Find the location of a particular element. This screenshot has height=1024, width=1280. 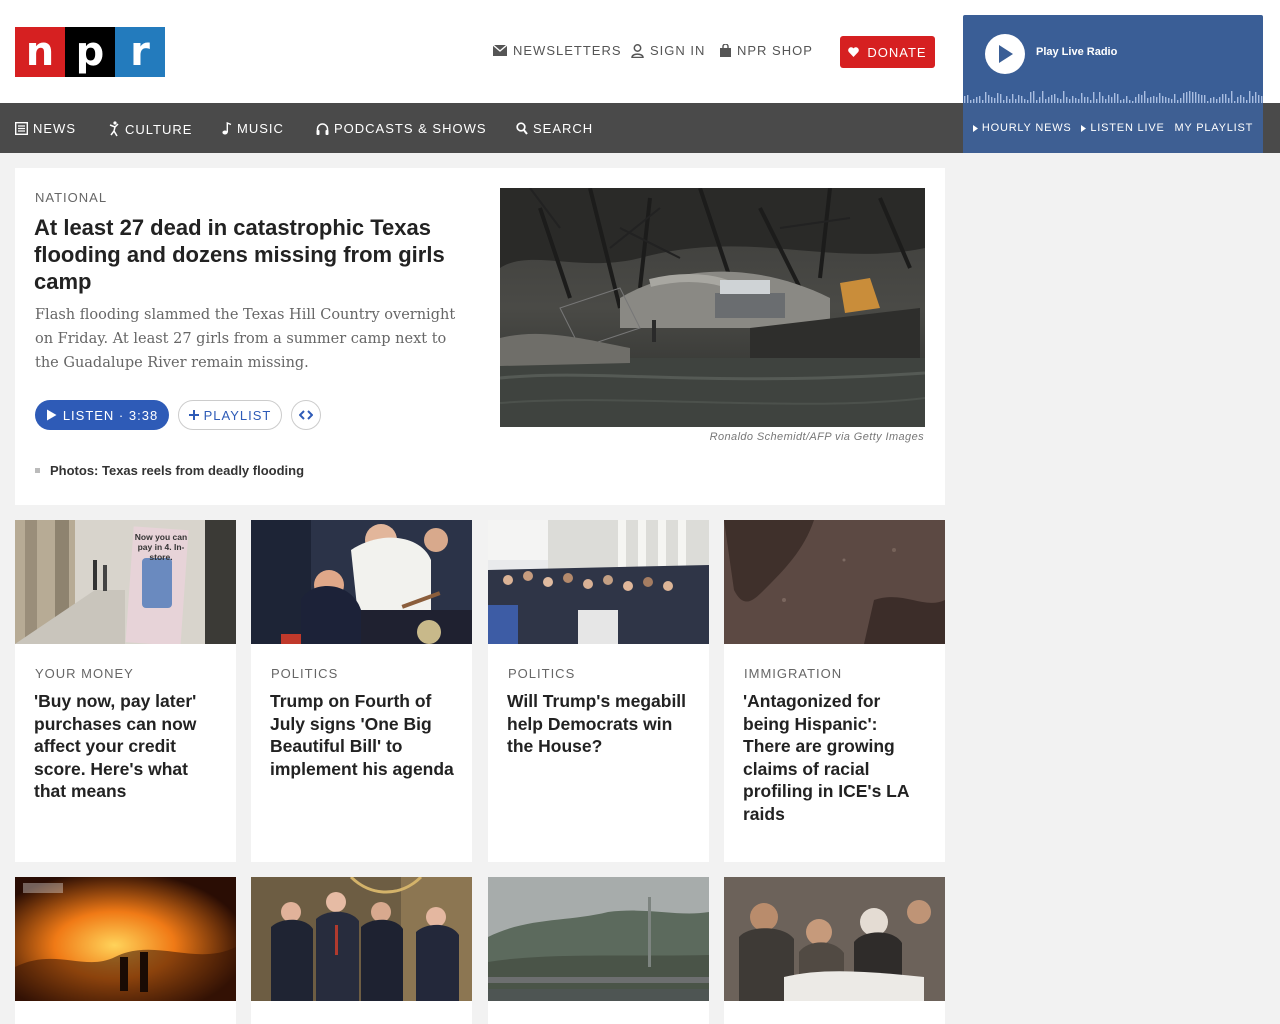

donate-button: Donate is located at coordinates (887, 52).